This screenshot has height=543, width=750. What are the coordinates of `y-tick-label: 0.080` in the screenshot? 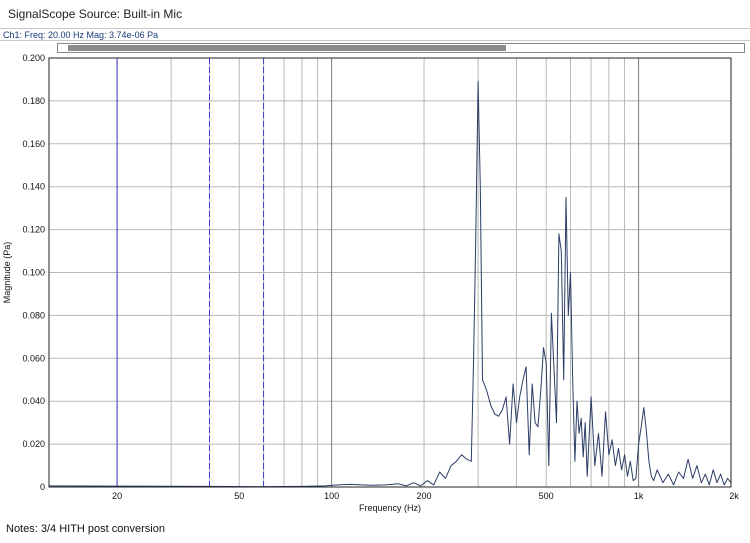 It's located at (33, 315).